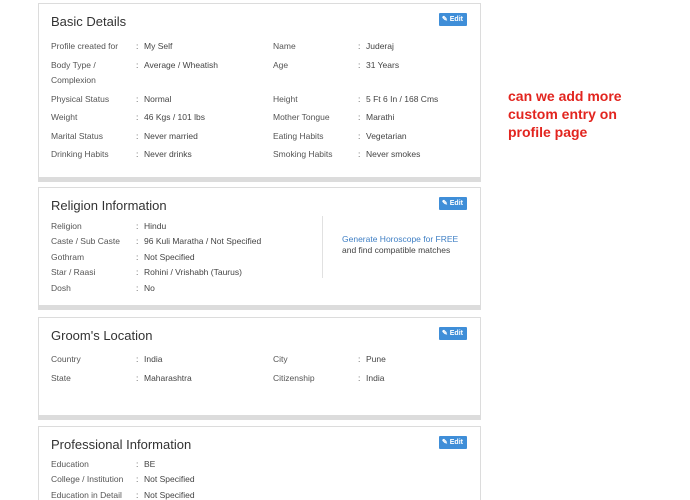  I want to click on field-value: 31 Years, so click(383, 65).